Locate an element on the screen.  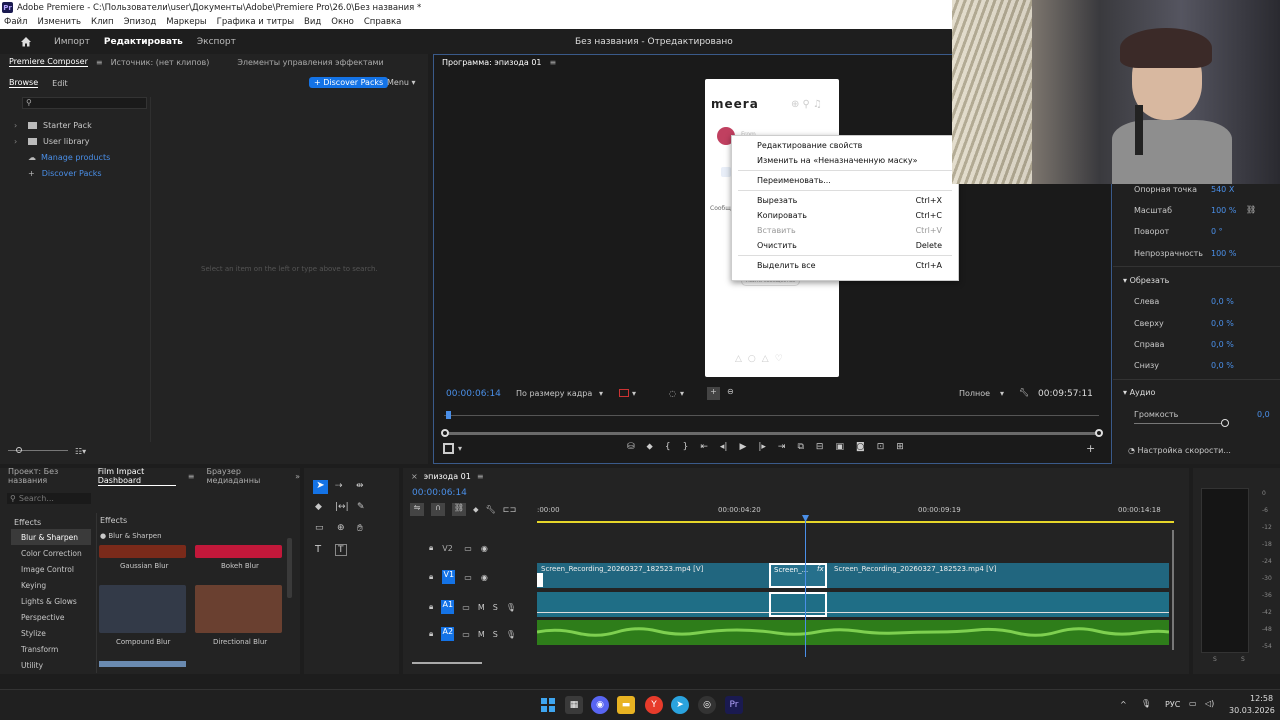
menu-button: Menu ▾ is located at coordinates (401, 82).